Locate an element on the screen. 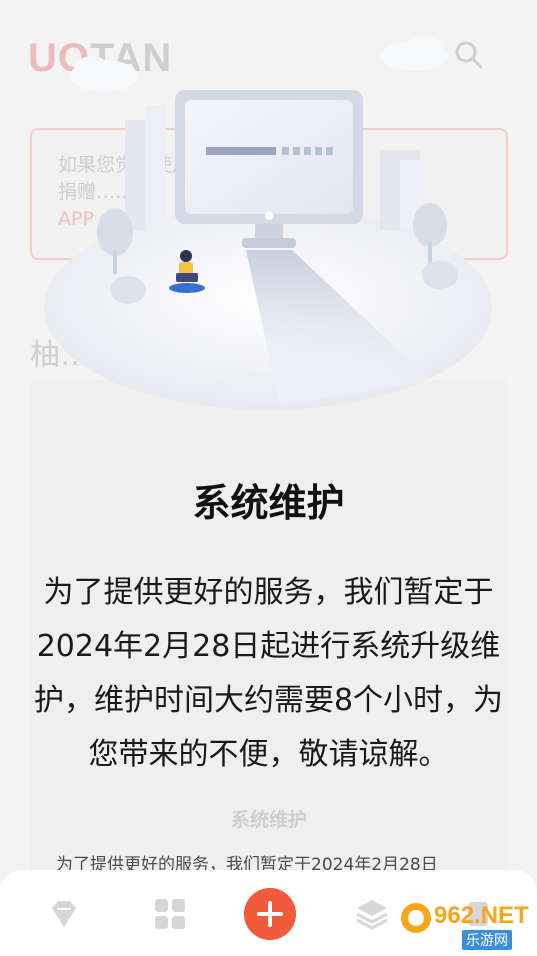 Image resolution: width=537 pixels, height=956 pixels. watermark-site: 乐游网 is located at coordinates (487, 940).